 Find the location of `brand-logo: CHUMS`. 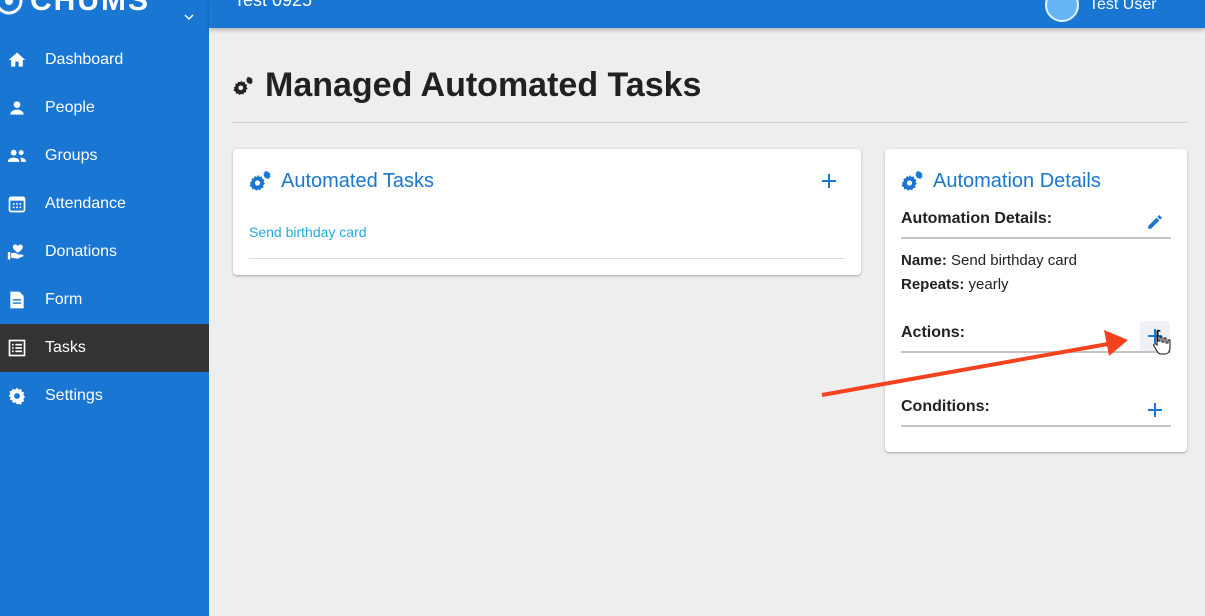

brand-logo: CHUMS is located at coordinates (75, 8).